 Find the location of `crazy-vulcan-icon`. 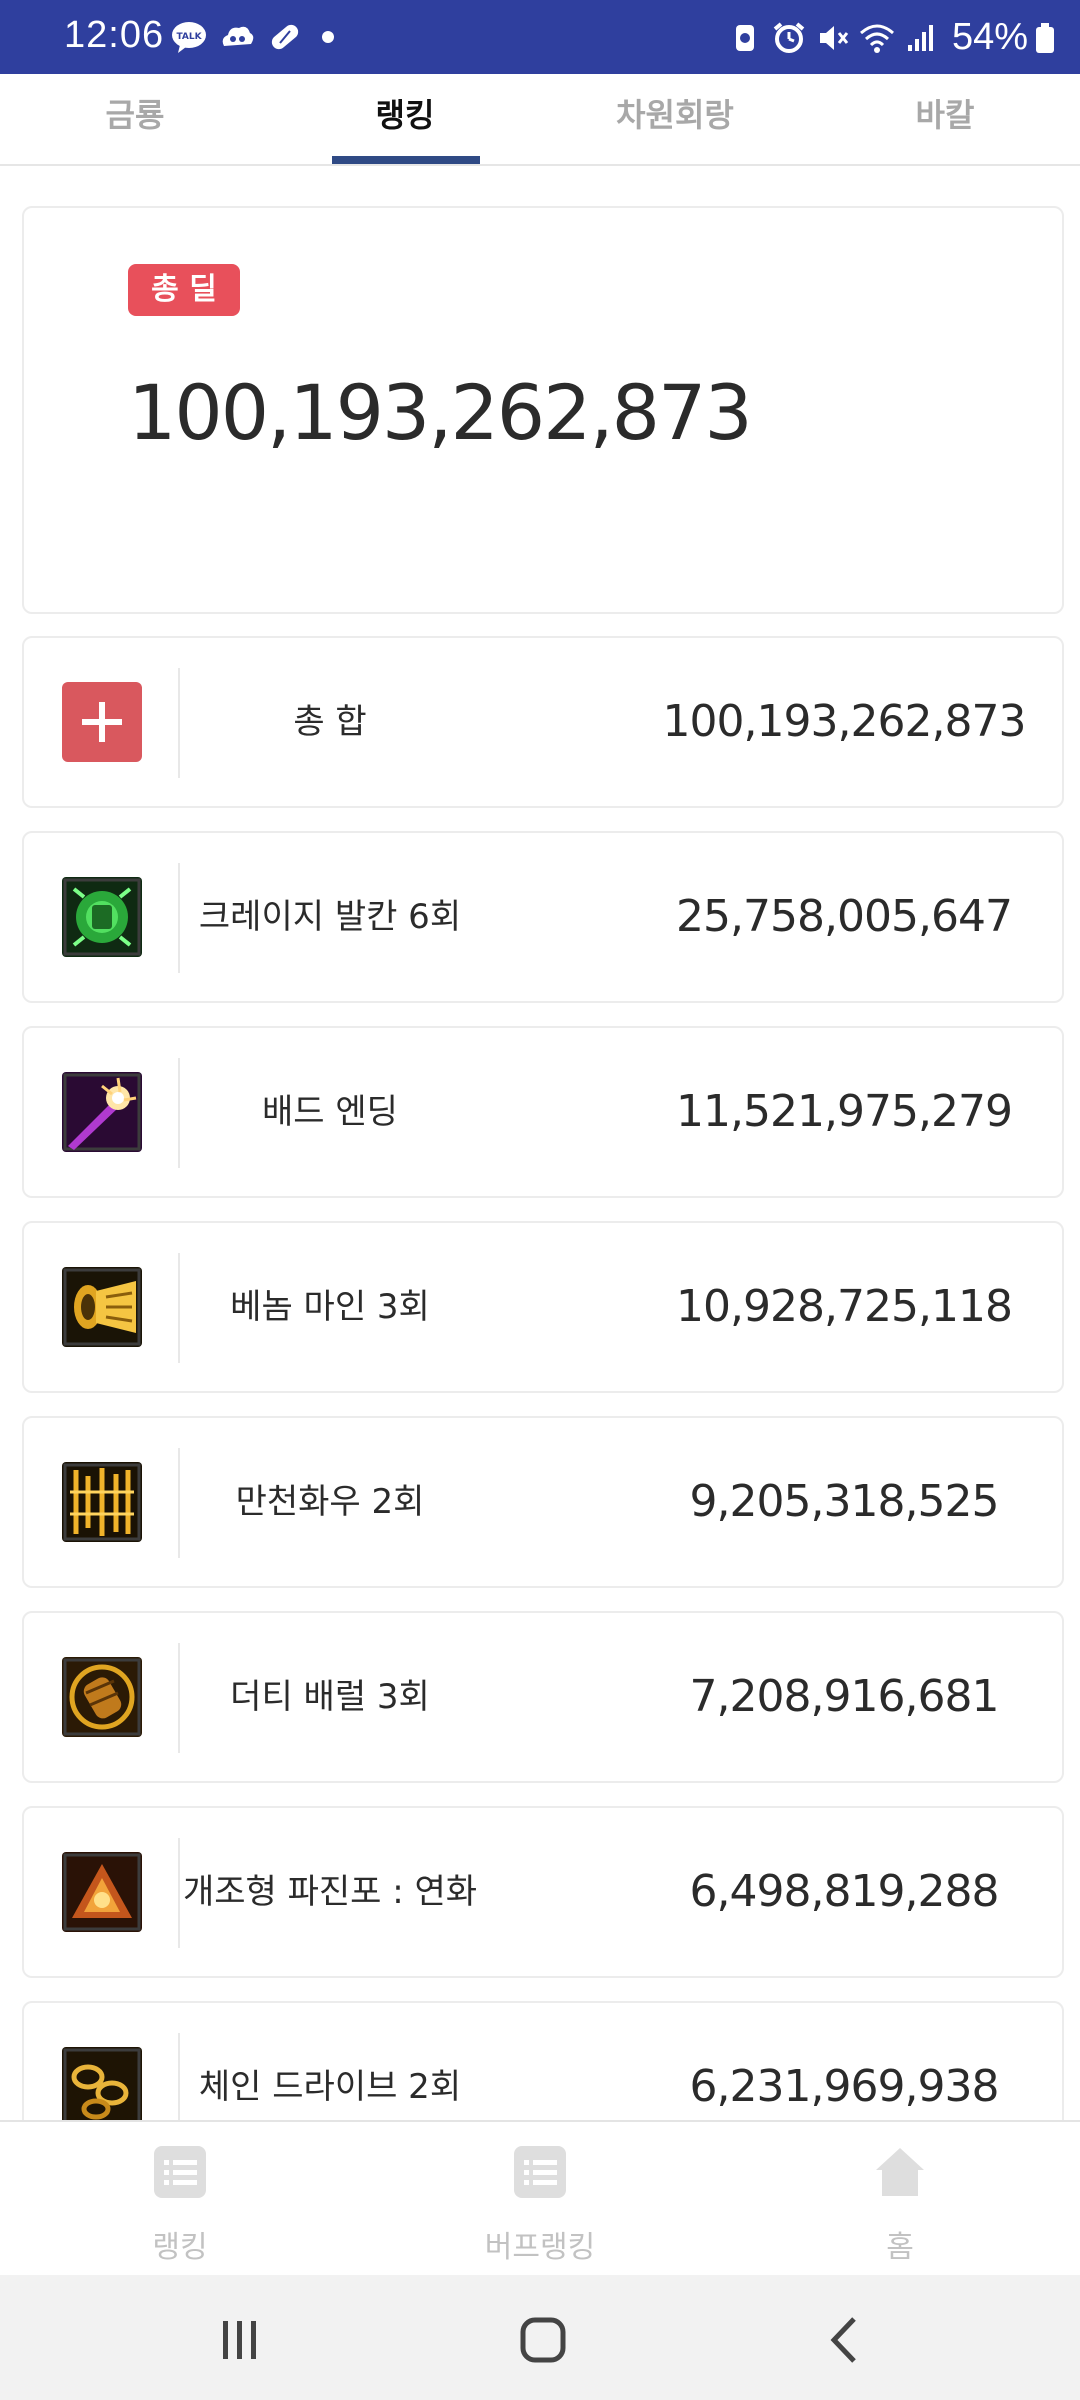

crazy-vulcan-icon is located at coordinates (102, 917).